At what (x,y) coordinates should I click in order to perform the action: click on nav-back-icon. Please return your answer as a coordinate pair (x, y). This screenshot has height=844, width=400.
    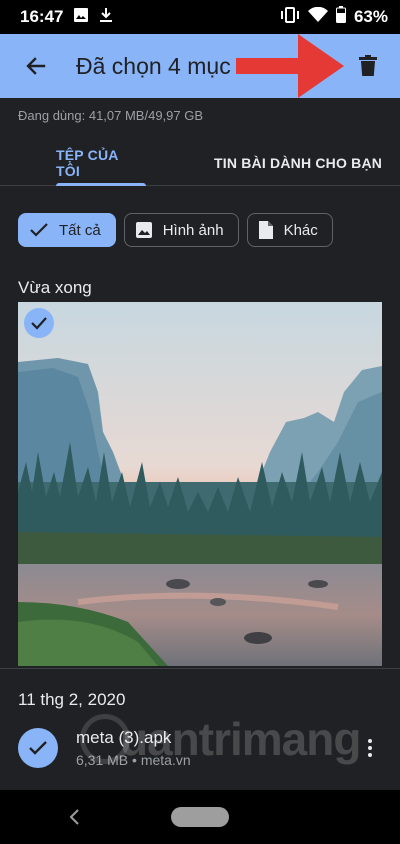
    Looking at the image, I should click on (74, 817).